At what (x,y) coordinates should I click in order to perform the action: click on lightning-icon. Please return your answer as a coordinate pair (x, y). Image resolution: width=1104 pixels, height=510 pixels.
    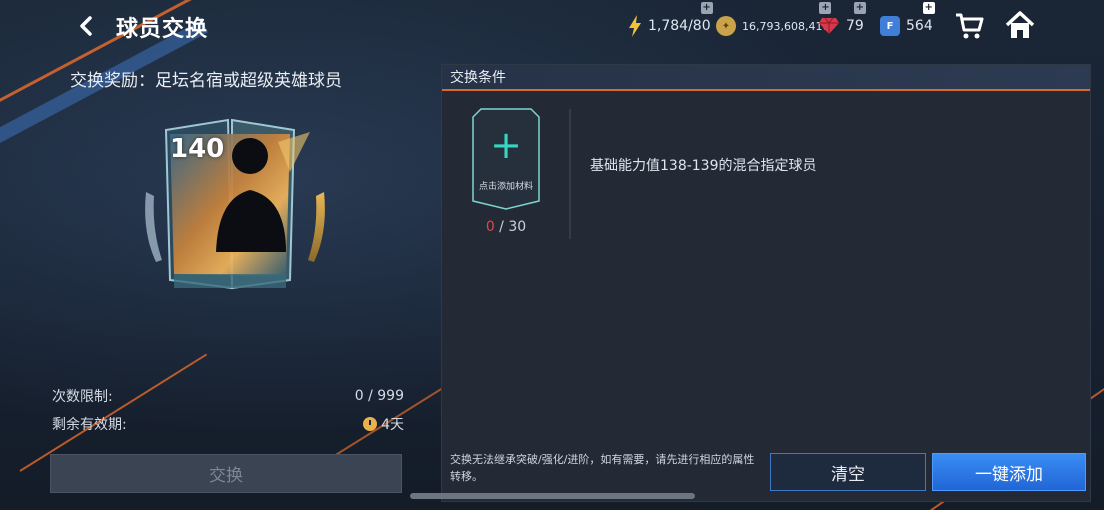
    Looking at the image, I should click on (635, 26).